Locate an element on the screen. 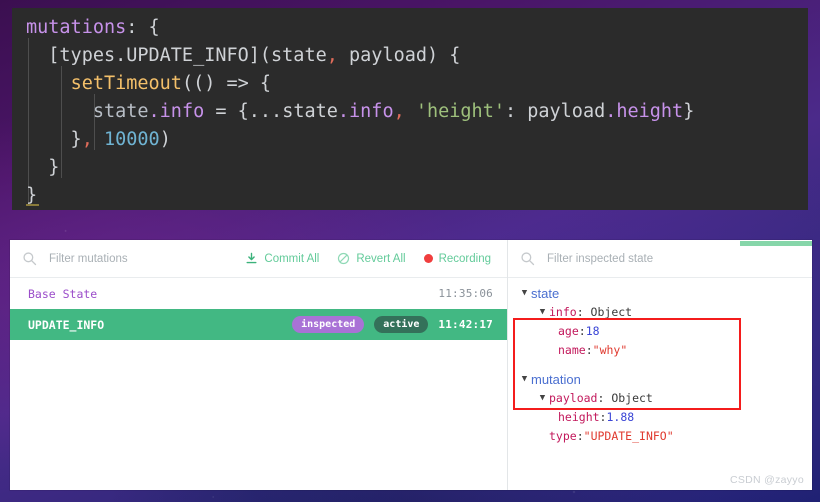 The image size is (820, 502). tree-root-state: ▼ state is located at coordinates (660, 293).